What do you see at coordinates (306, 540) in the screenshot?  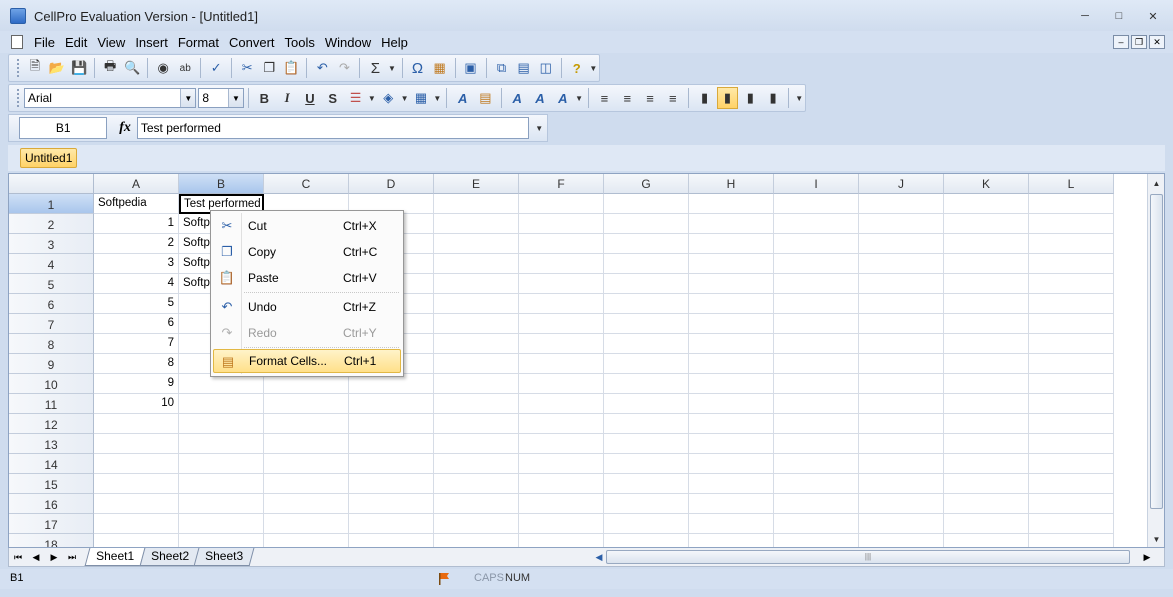 I see `cell-c18` at bounding box center [306, 540].